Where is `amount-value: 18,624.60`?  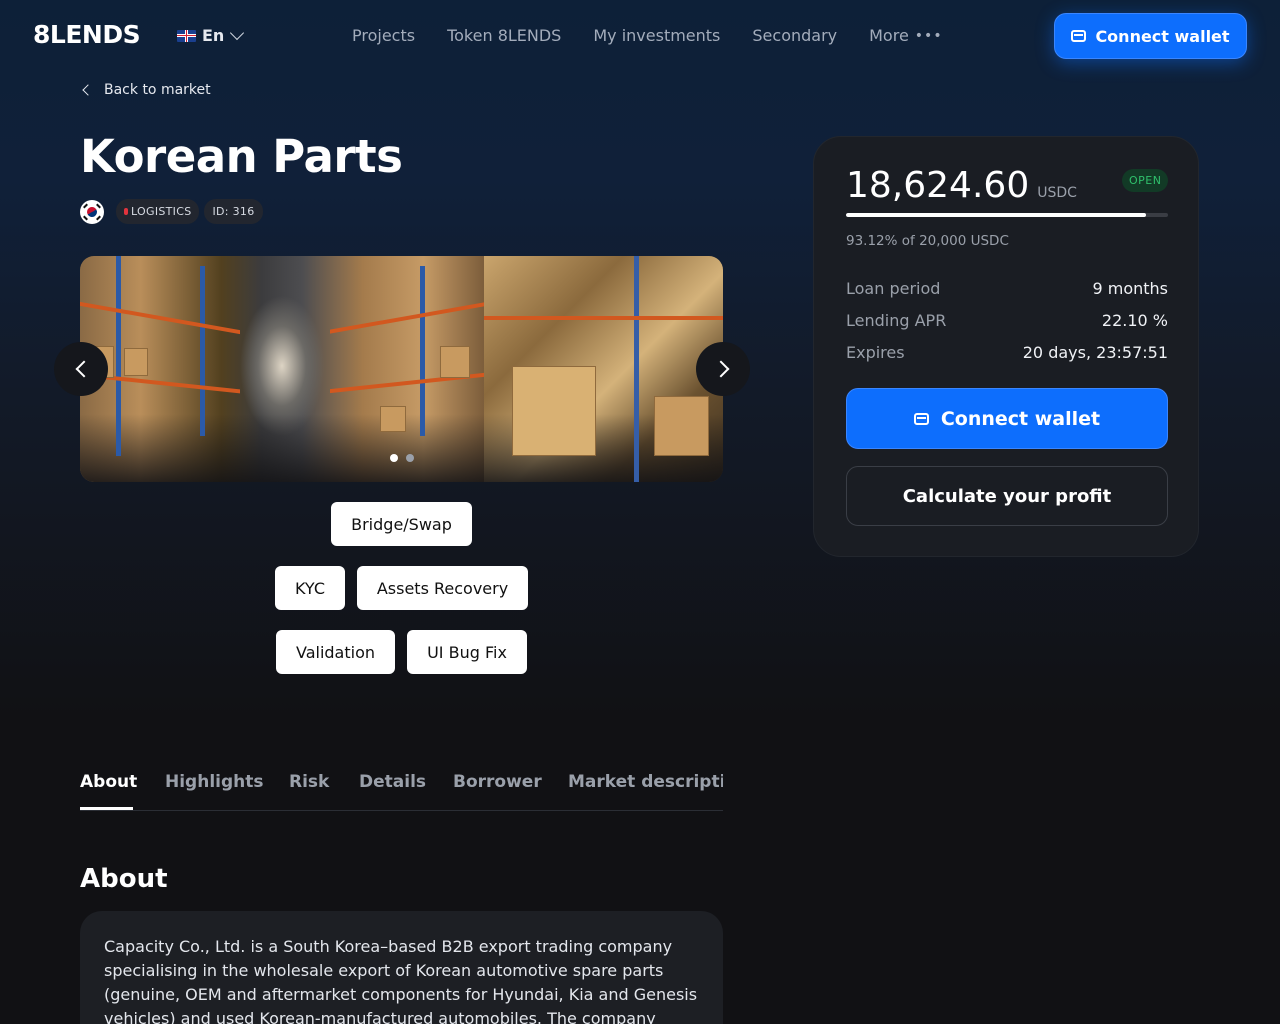 amount-value: 18,624.60 is located at coordinates (938, 185).